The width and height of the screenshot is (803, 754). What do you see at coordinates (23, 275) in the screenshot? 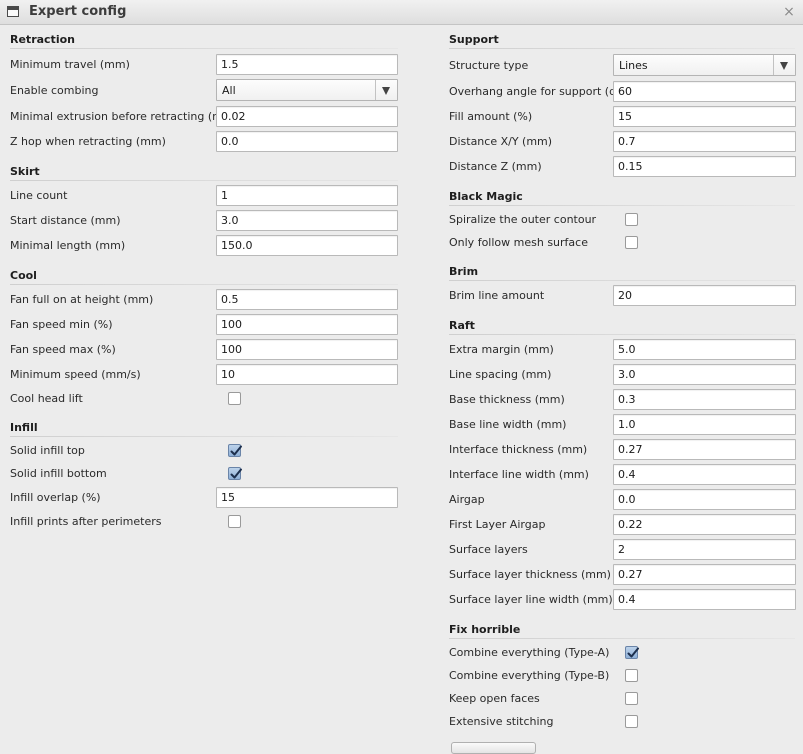
I see `section-title-cool: Cool` at bounding box center [23, 275].